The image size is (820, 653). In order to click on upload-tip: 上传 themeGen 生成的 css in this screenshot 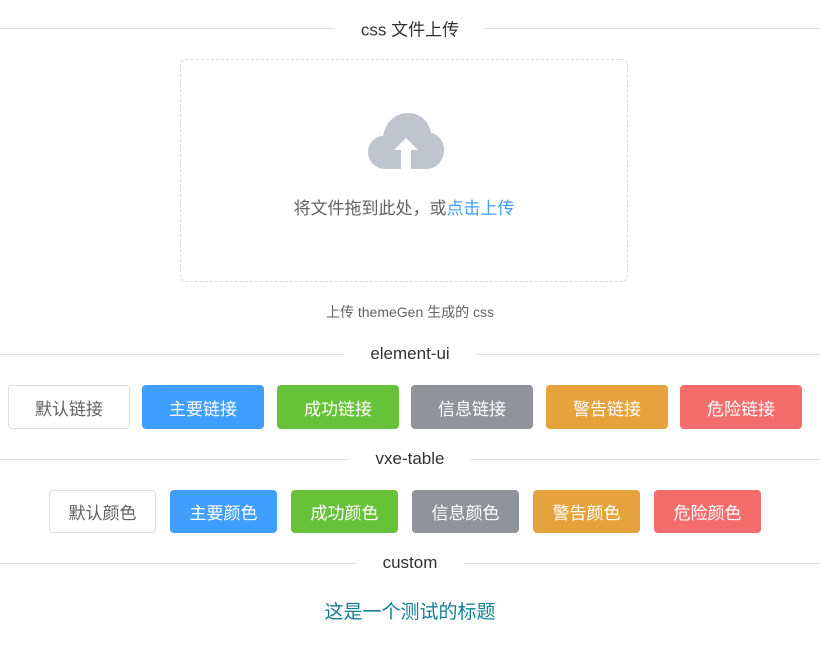, I will do `click(410, 312)`.